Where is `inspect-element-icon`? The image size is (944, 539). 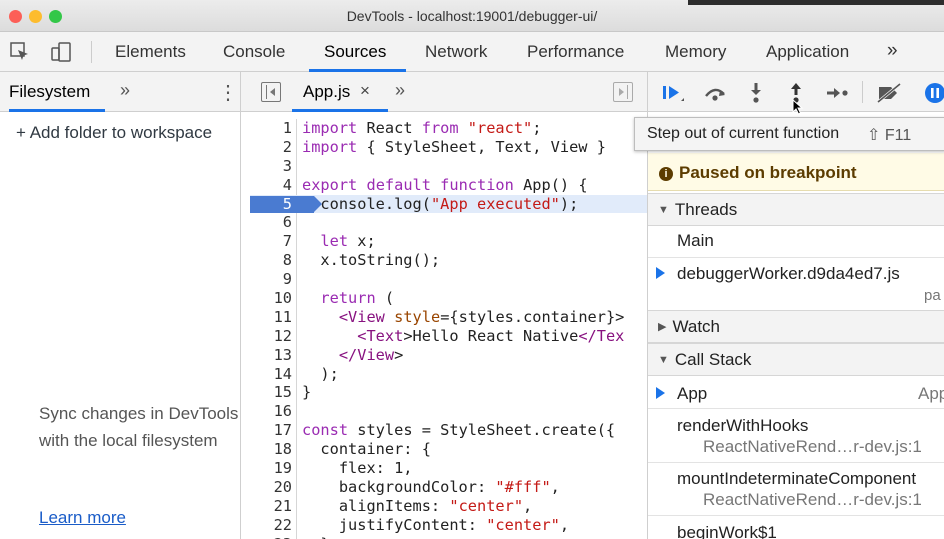
inspect-element-icon is located at coordinates (20, 52).